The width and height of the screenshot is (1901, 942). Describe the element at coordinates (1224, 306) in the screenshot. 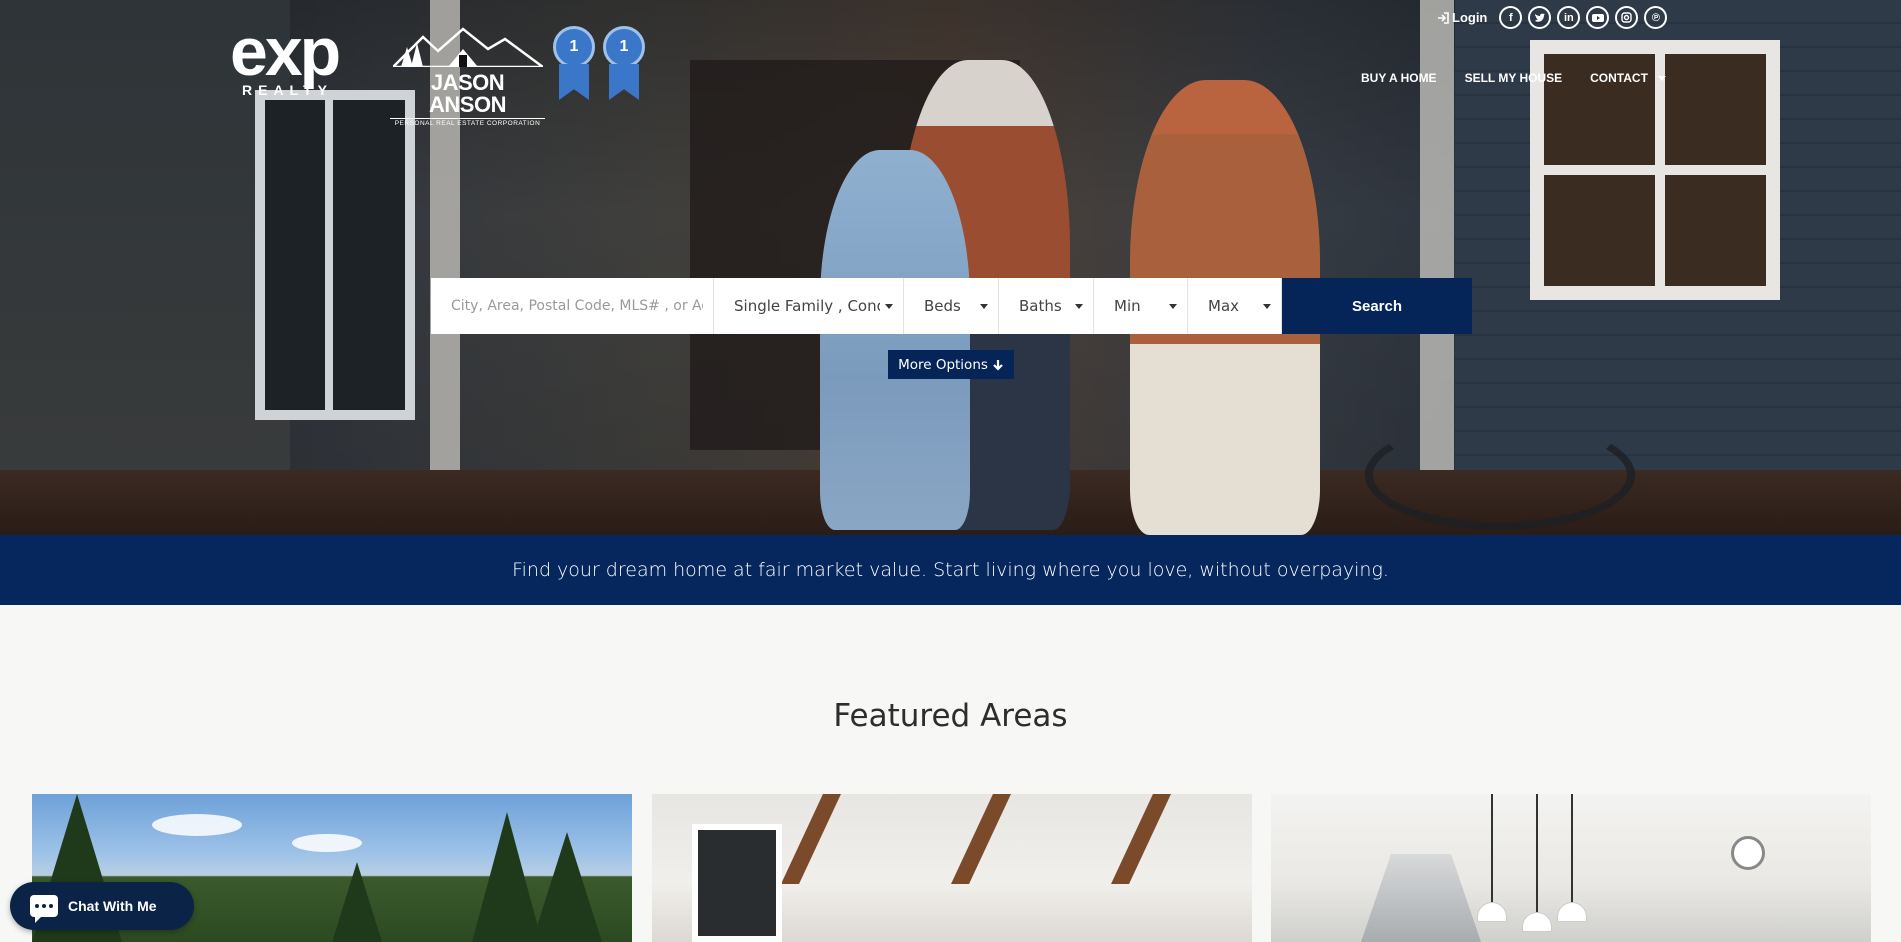

I see `max-price-value: Max` at that location.